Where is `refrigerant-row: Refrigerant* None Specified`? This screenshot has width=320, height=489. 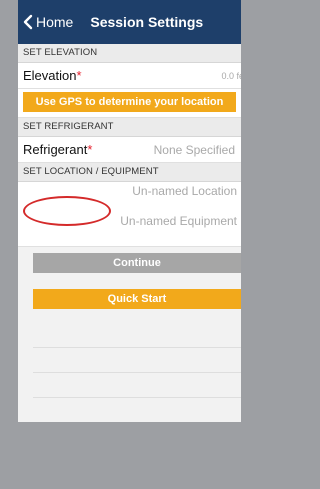
refrigerant-row: Refrigerant* None Specified is located at coordinates (129, 150).